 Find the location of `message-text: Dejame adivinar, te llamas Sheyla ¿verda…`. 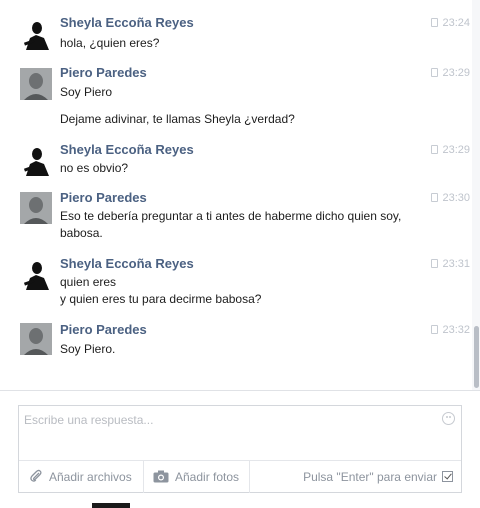

message-text: Dejame adivinar, te llamas Sheyla ¿verda… is located at coordinates (177, 119).